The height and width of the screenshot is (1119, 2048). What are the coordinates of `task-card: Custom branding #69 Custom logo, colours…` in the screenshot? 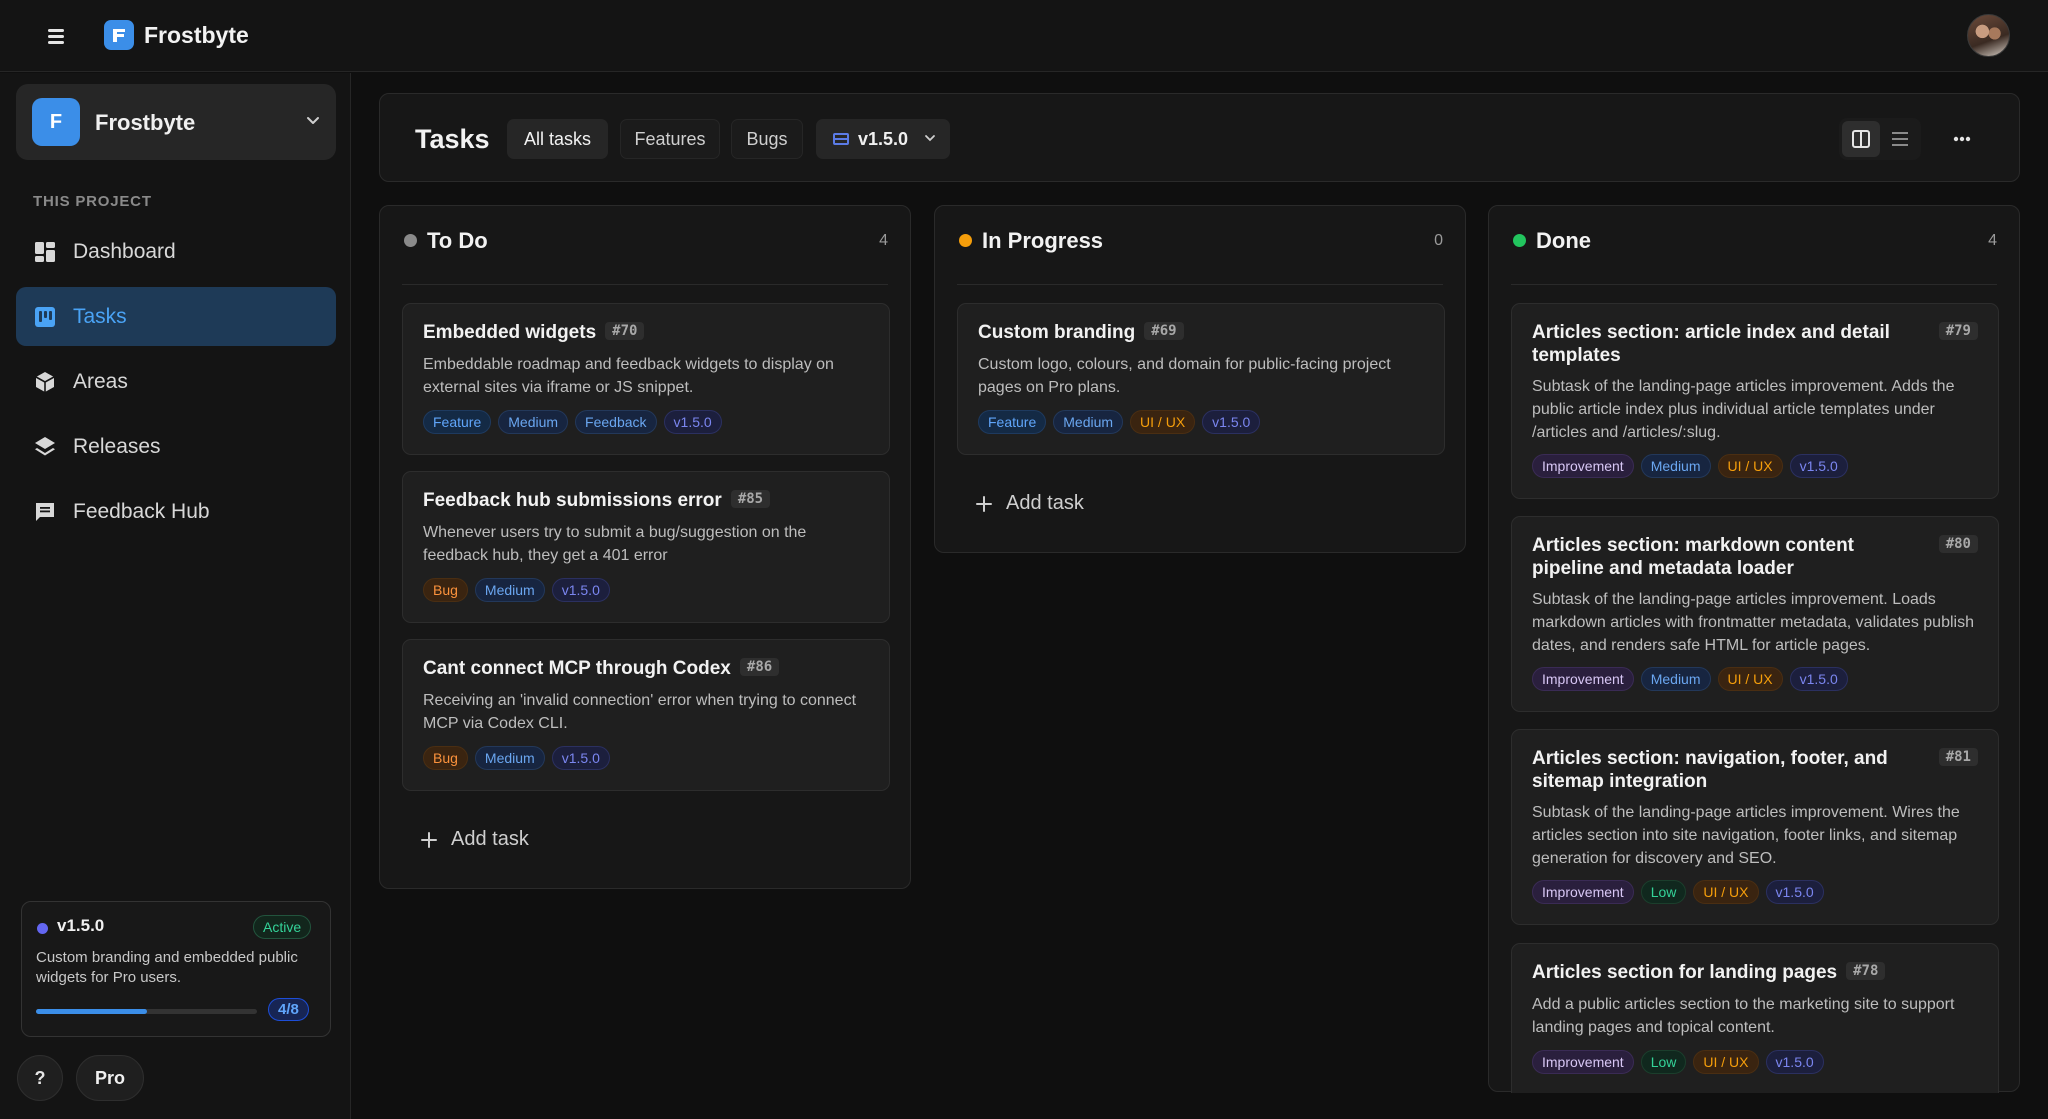 It's located at (1201, 379).